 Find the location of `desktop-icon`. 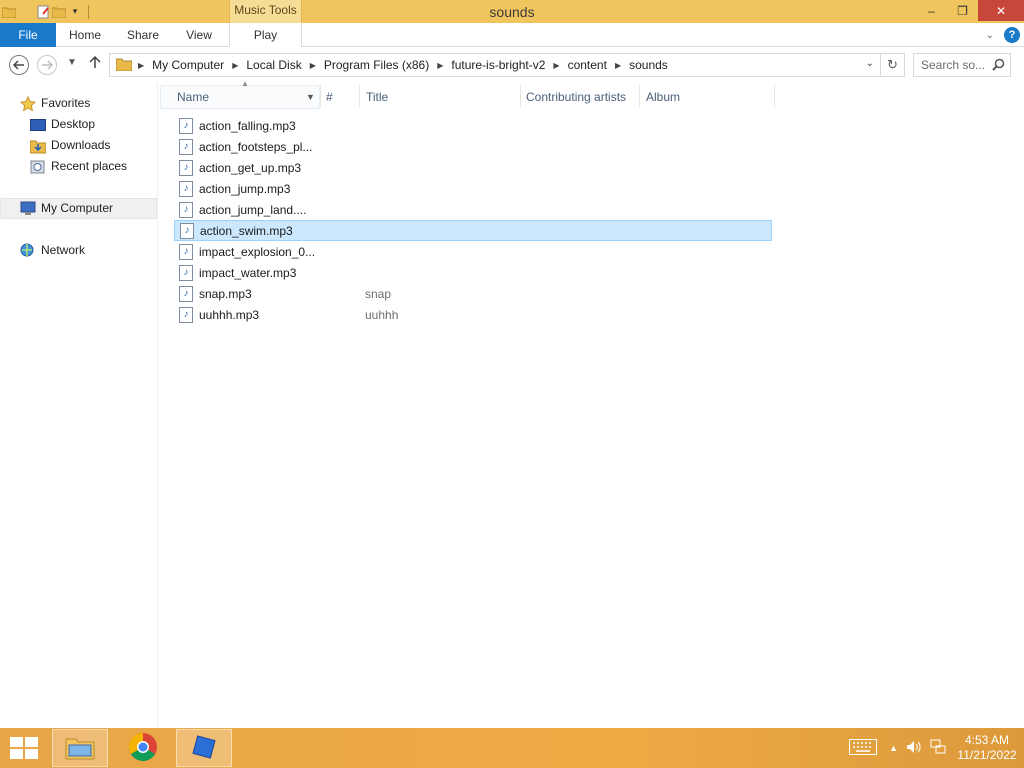

desktop-icon is located at coordinates (38, 125).